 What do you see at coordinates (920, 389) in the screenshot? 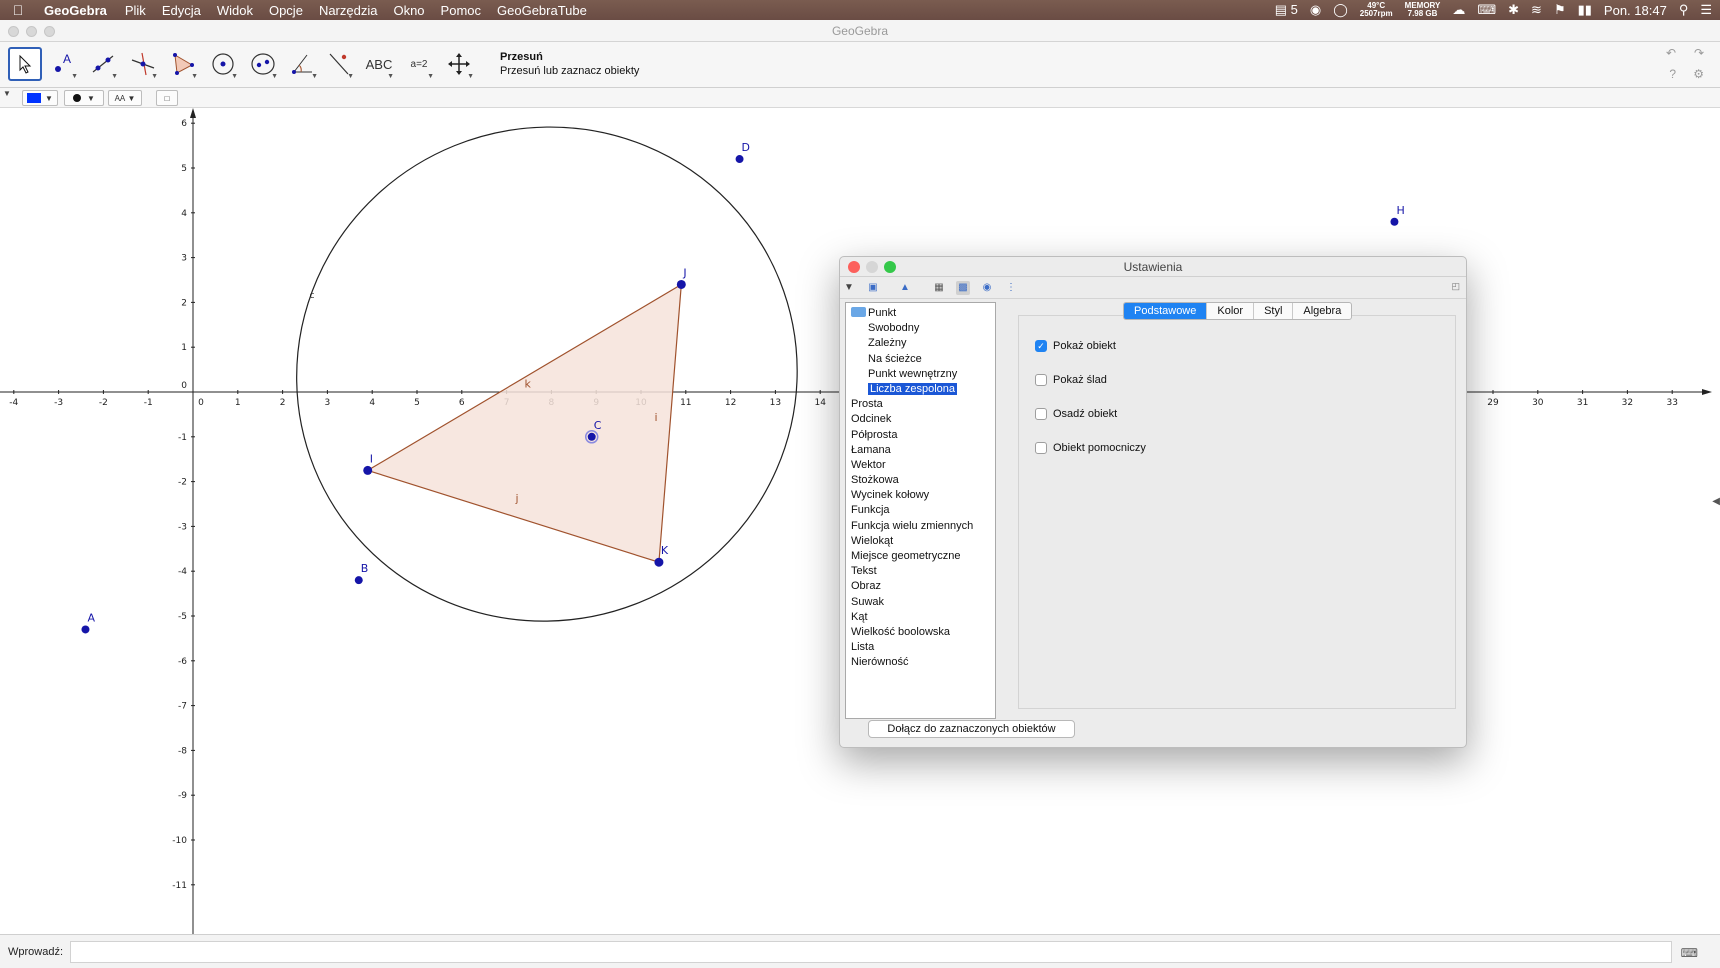
I see `tree-item: Liczba zespolona` at bounding box center [920, 389].